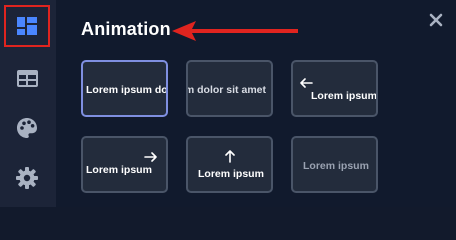  I want to click on arrow-left-icon, so click(306, 83).